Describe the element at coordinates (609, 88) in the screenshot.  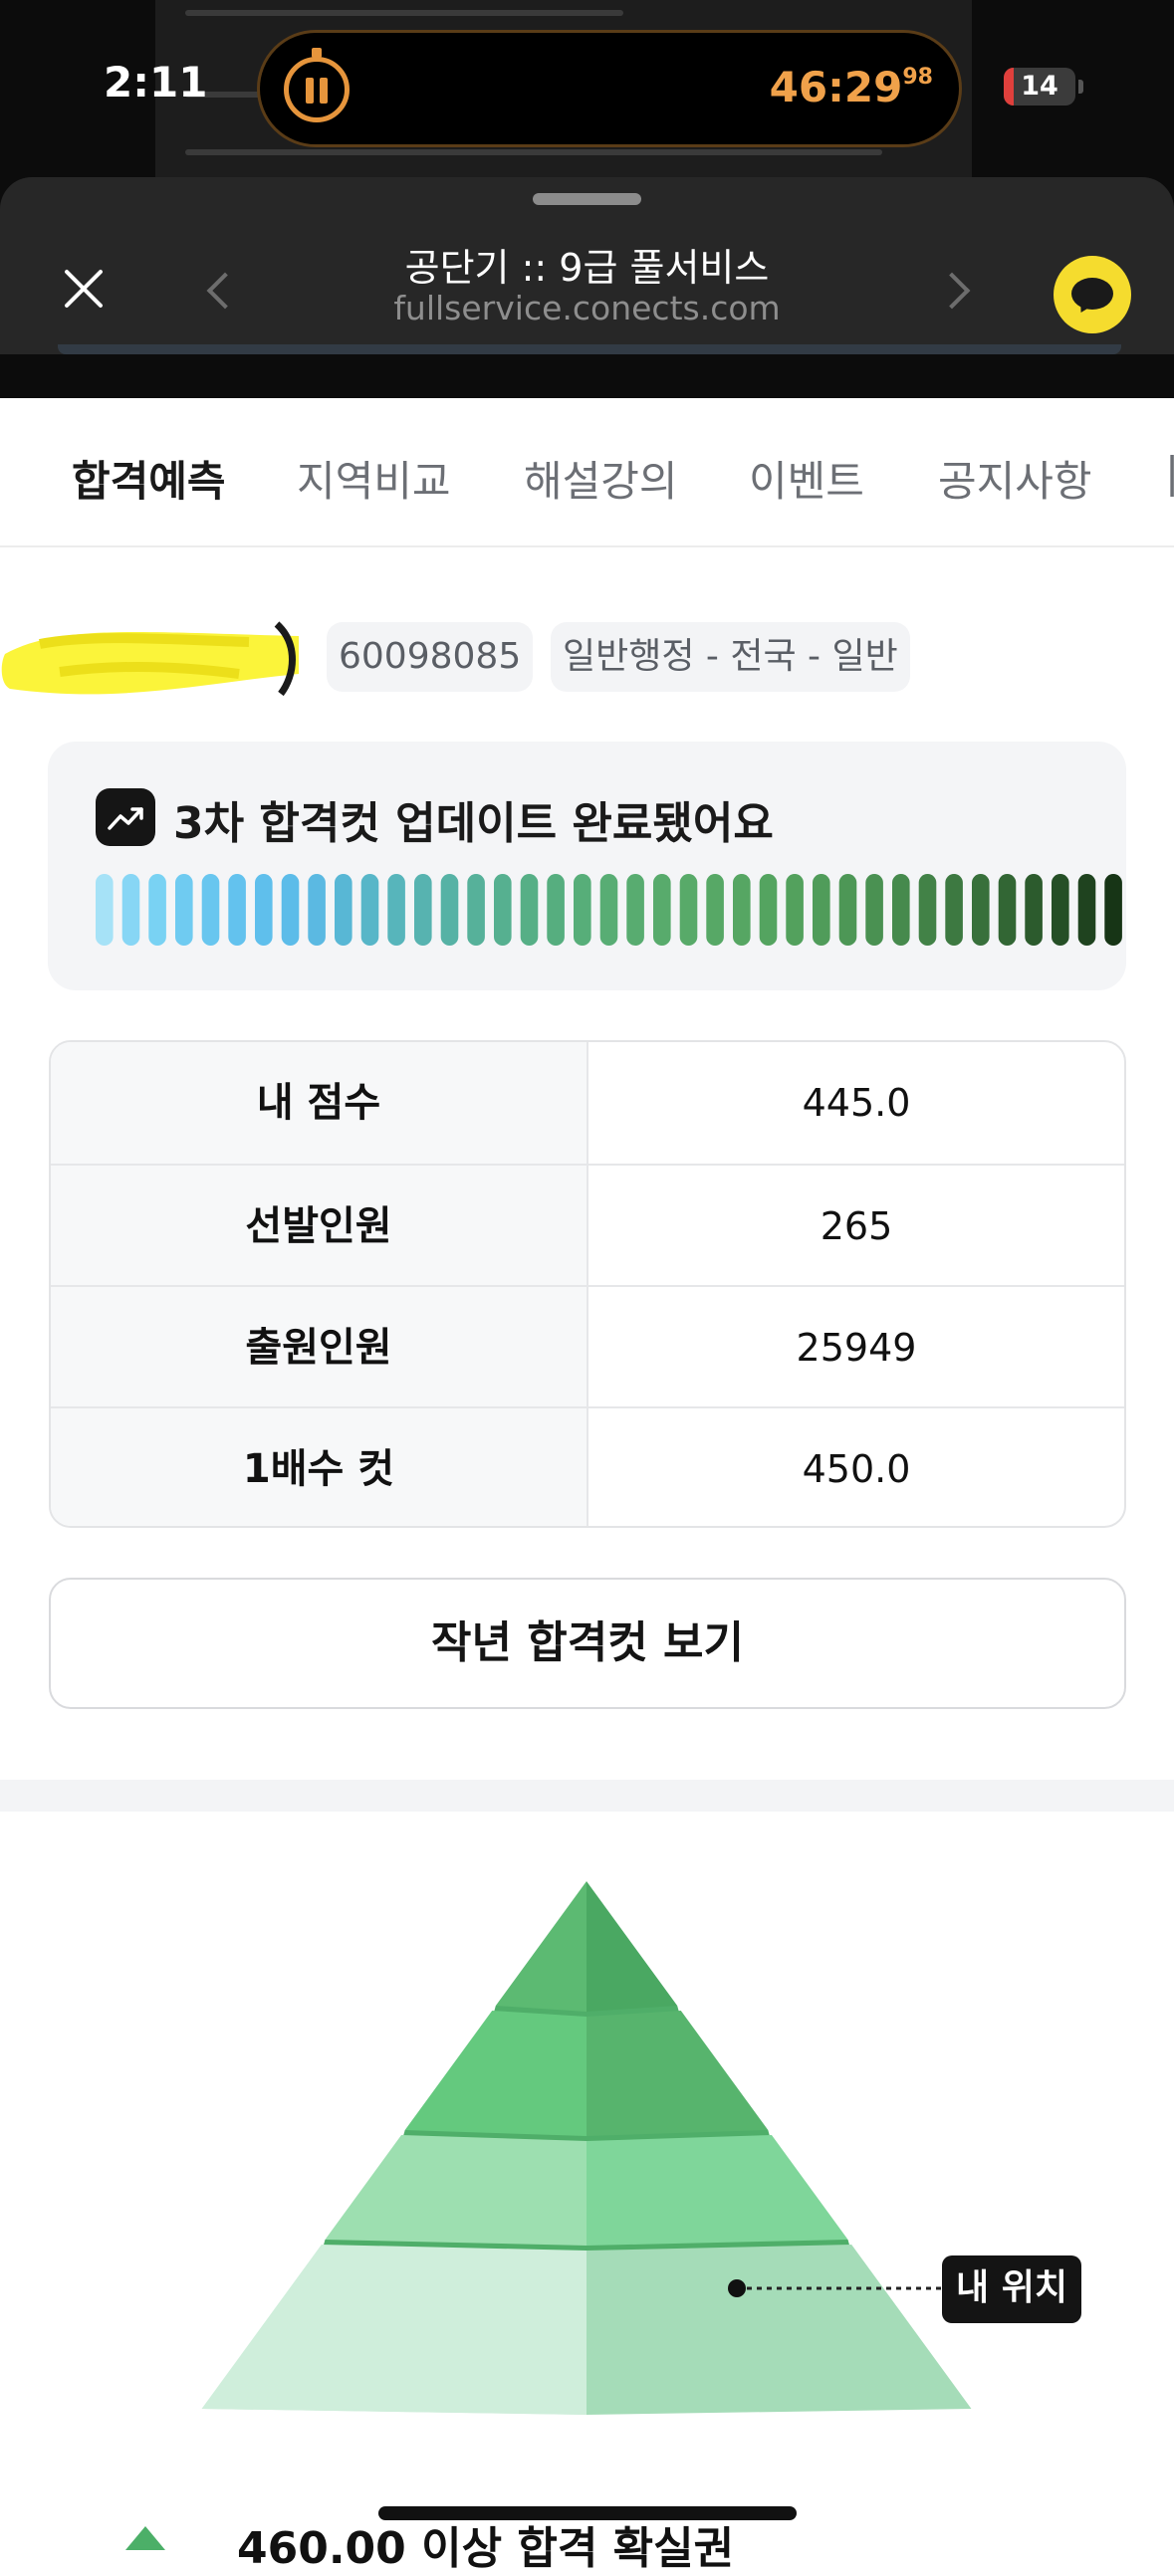
I see `dynamic-island-timer: 46:2998` at that location.